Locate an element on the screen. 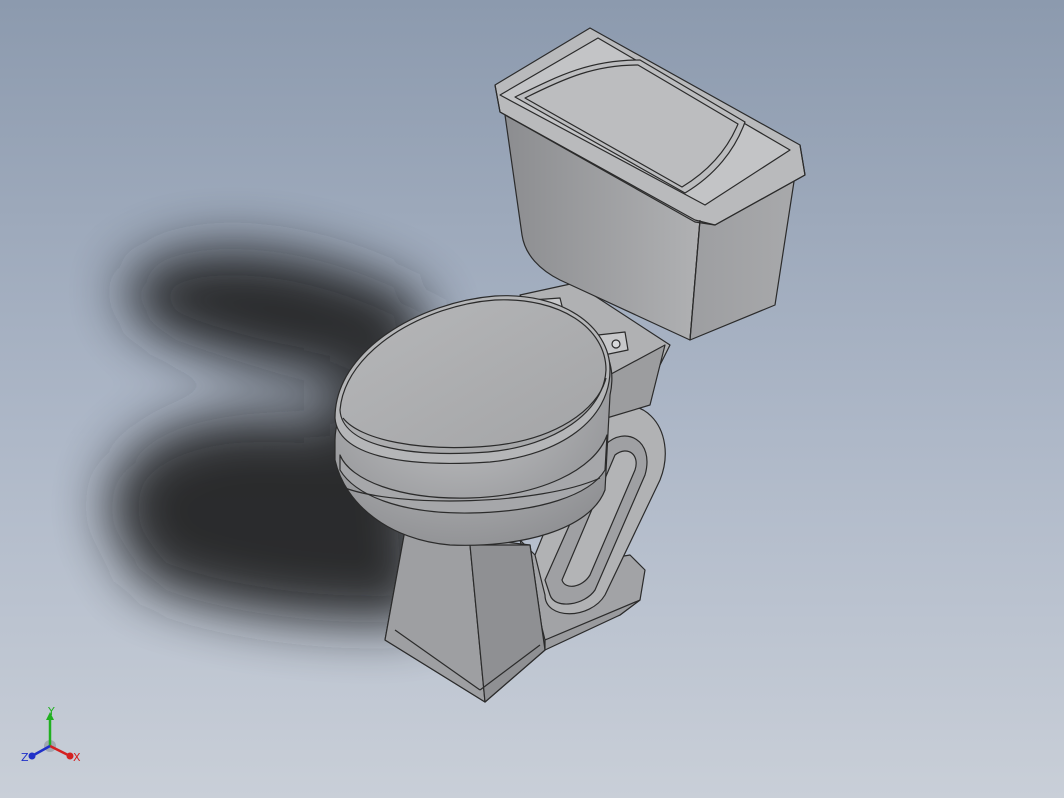 This screenshot has width=1064, height=798. orientation-triad: Y X Z is located at coordinates (52, 738).